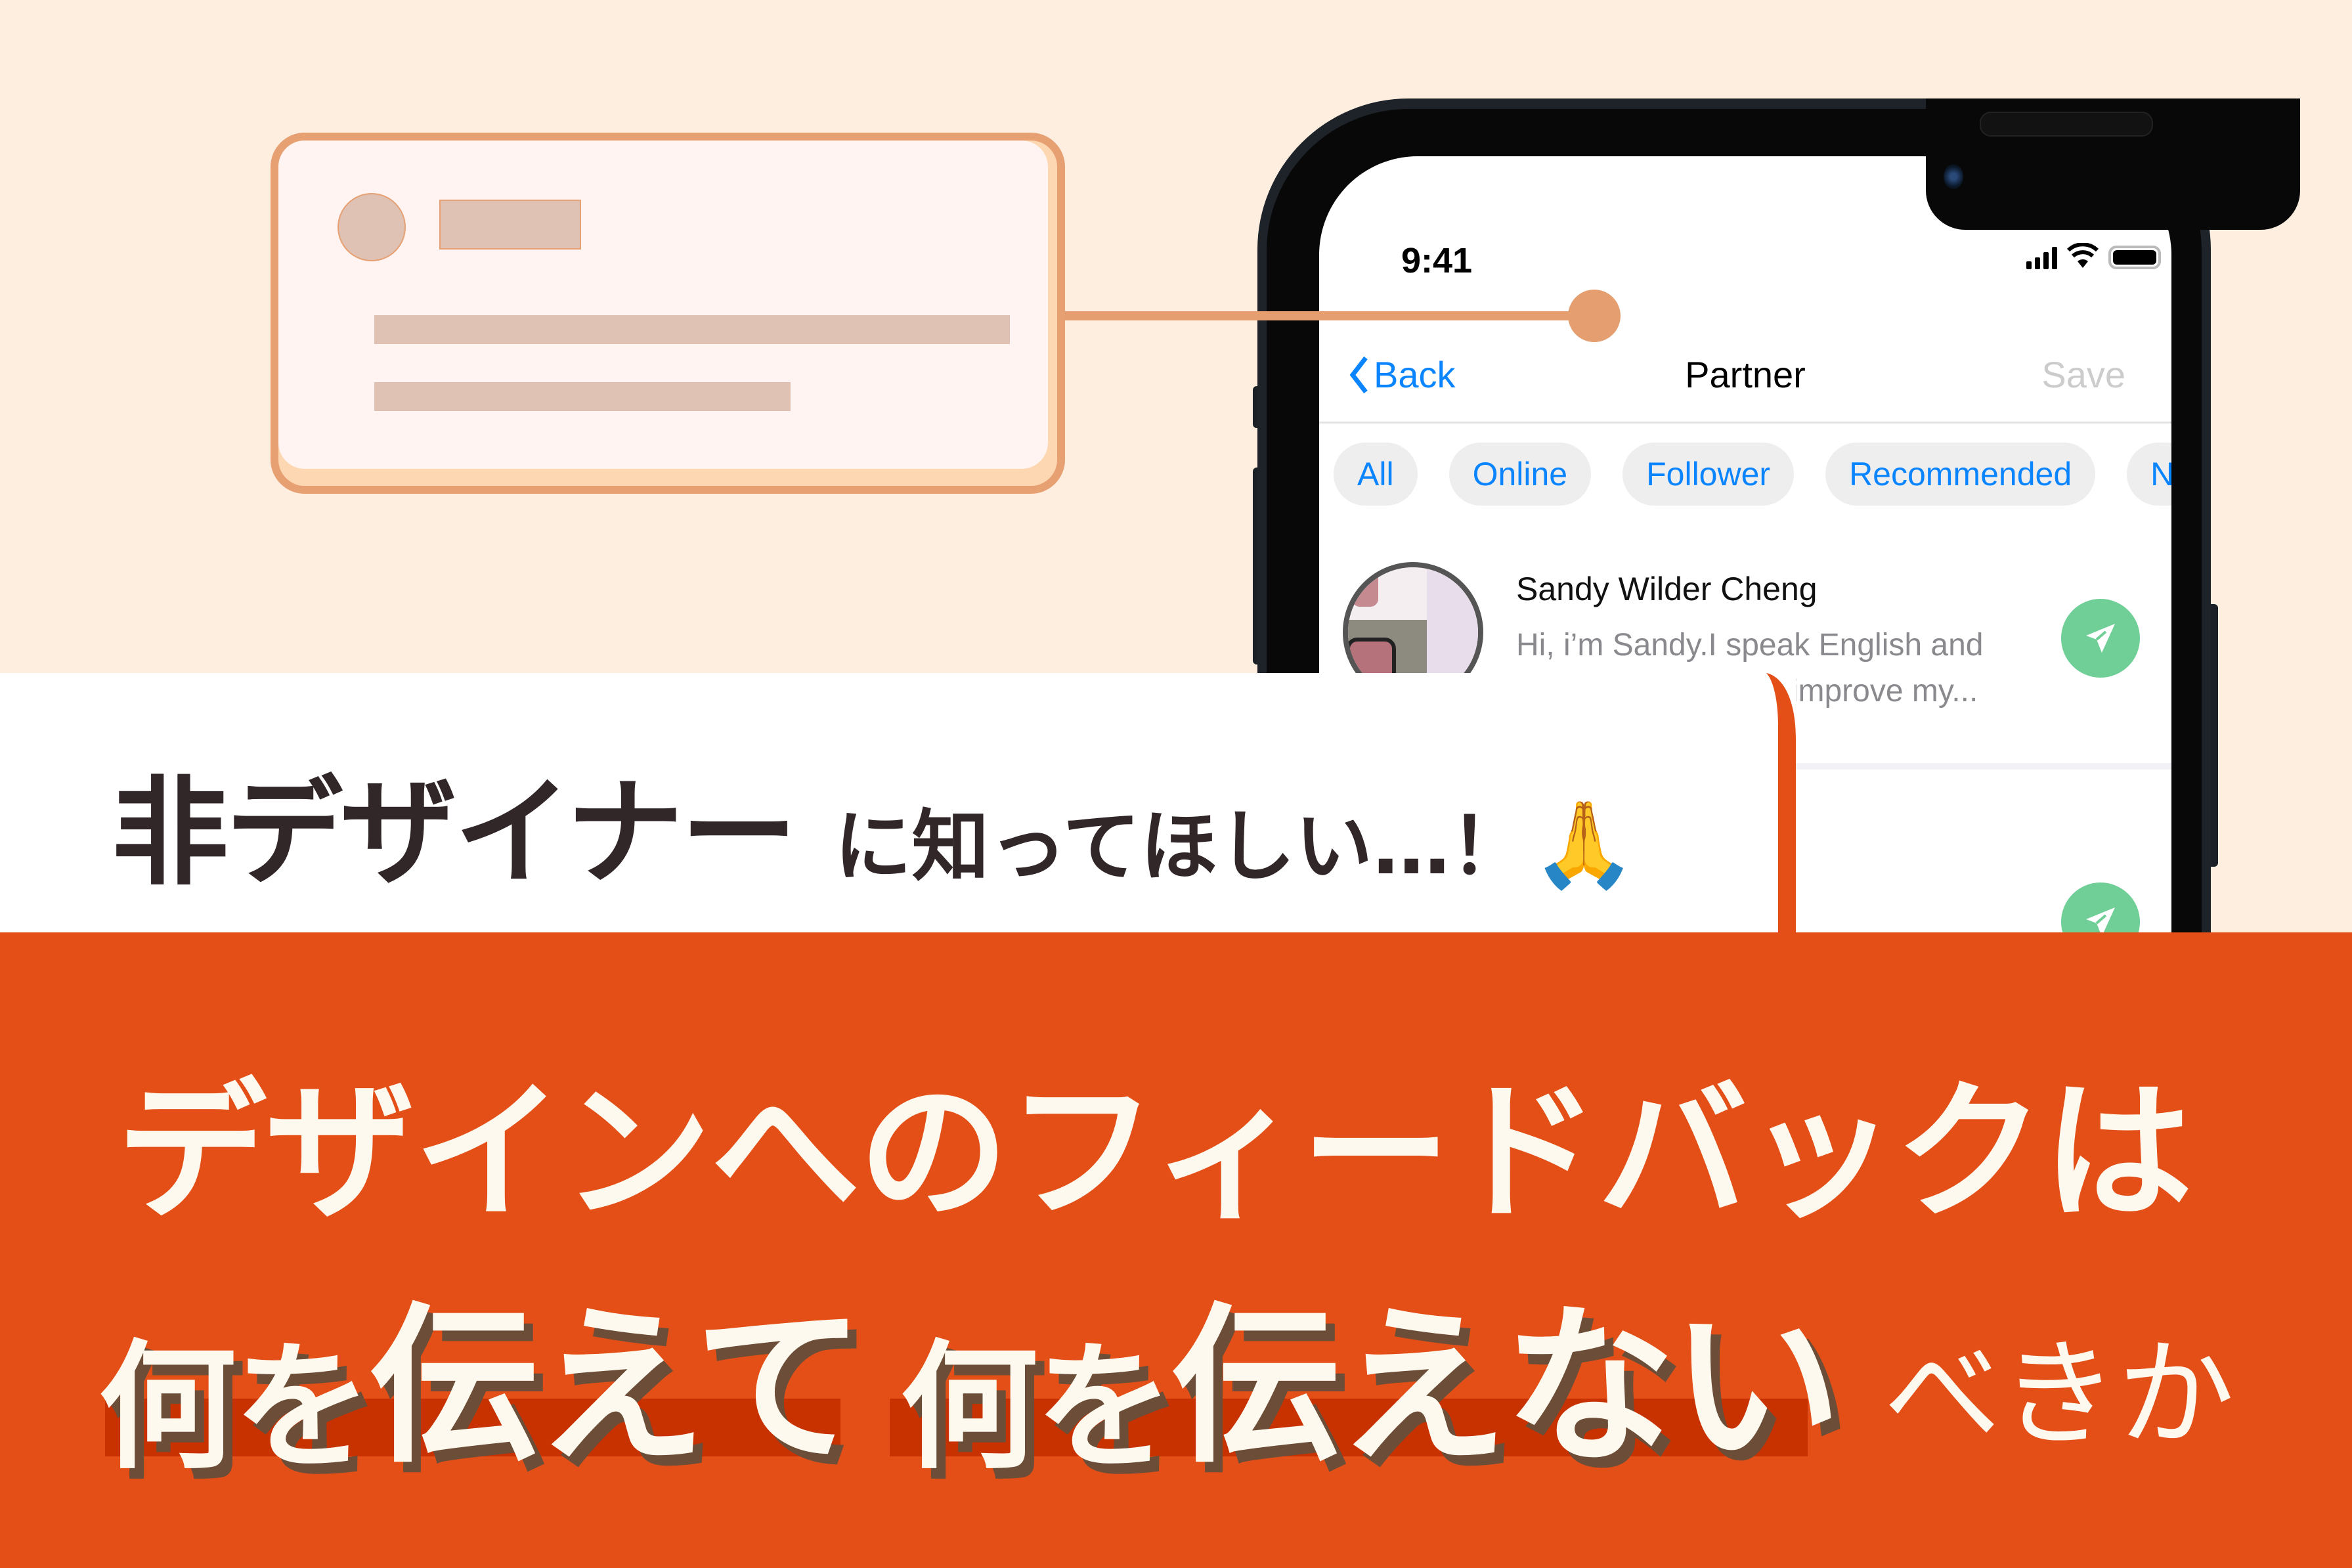 Image resolution: width=2352 pixels, height=1568 pixels. Describe the element at coordinates (1334, 316) in the screenshot. I see `connector-line` at that location.